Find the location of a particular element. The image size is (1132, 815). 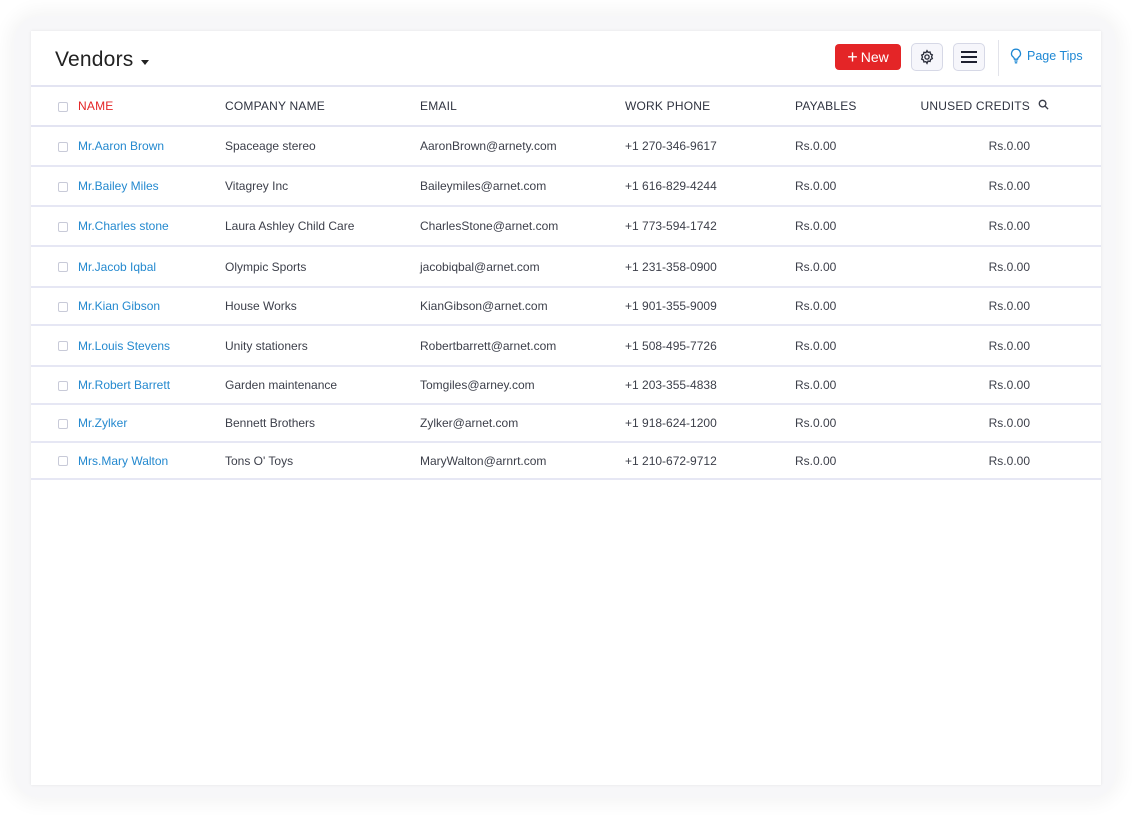

company-name-cell: Vitagrey Inc is located at coordinates (322, 186).